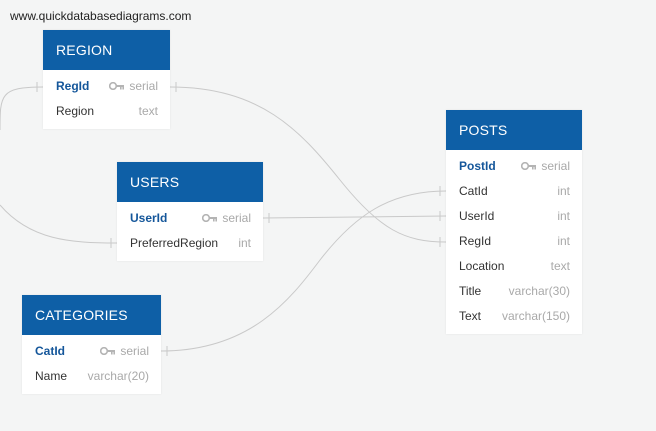 This screenshot has width=656, height=431. Describe the element at coordinates (514, 266) in the screenshot. I see `field-row: Location text` at that location.